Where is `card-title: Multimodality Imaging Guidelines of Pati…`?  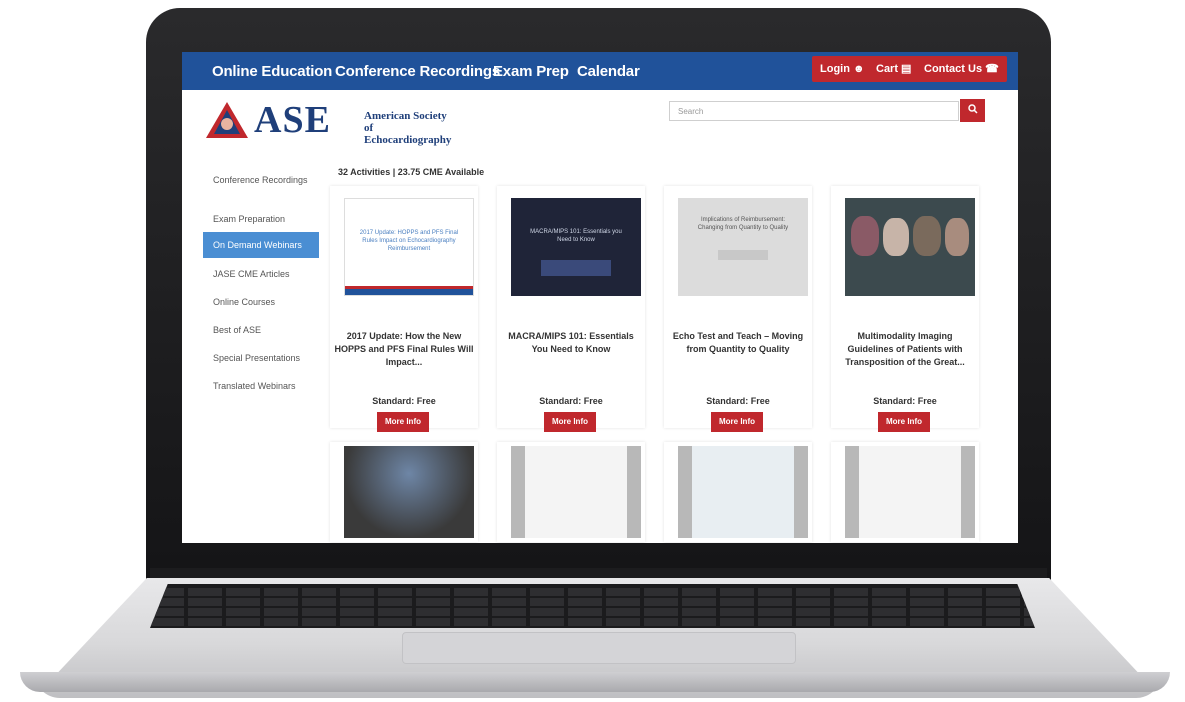 card-title: Multimodality Imaging Guidelines of Pati… is located at coordinates (905, 349).